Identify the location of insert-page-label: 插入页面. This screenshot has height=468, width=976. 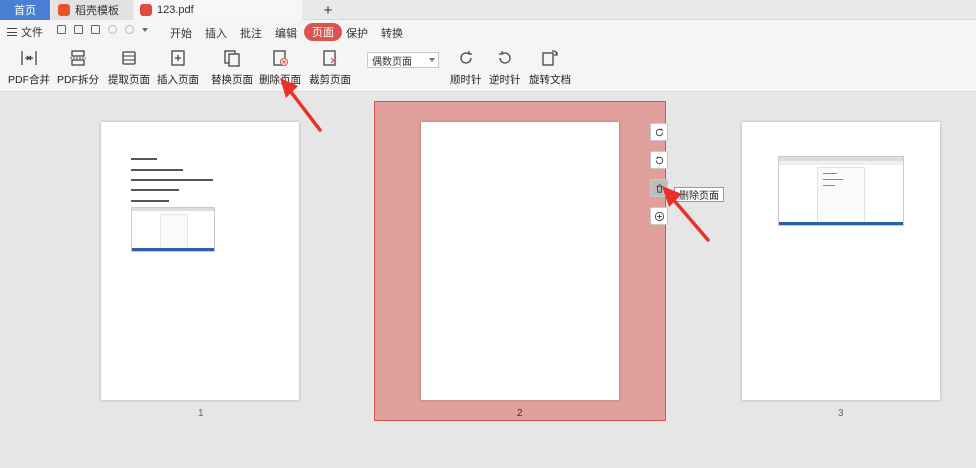
(178, 80).